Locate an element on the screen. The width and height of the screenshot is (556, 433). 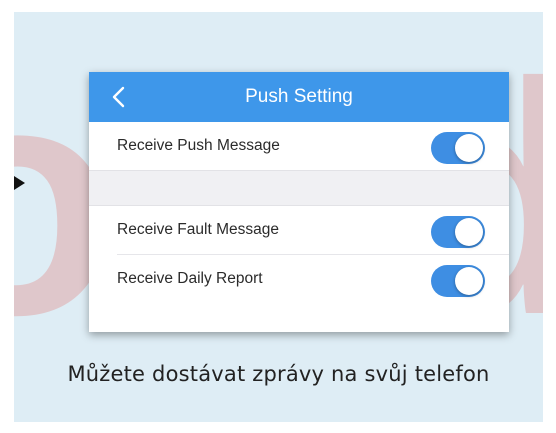
page-title: Push Setting is located at coordinates (299, 96).